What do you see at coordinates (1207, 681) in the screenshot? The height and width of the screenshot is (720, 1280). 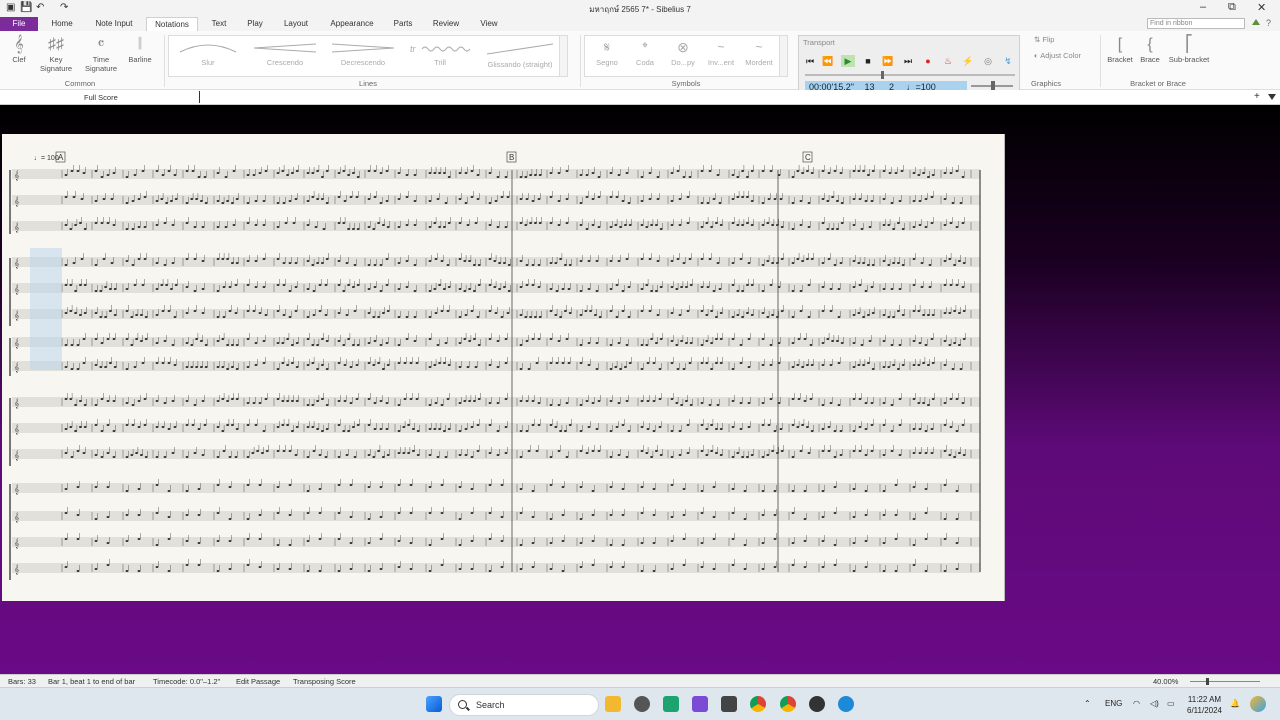 I see `zoom-slider-knob` at bounding box center [1207, 681].